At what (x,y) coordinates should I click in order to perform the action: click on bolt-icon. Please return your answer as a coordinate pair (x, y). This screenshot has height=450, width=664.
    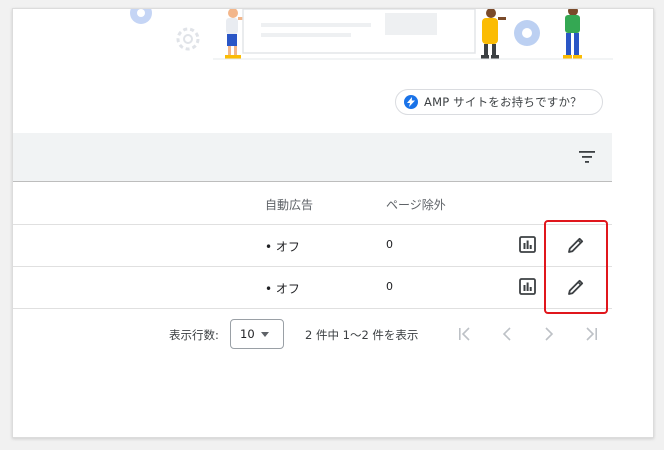
    Looking at the image, I should click on (411, 102).